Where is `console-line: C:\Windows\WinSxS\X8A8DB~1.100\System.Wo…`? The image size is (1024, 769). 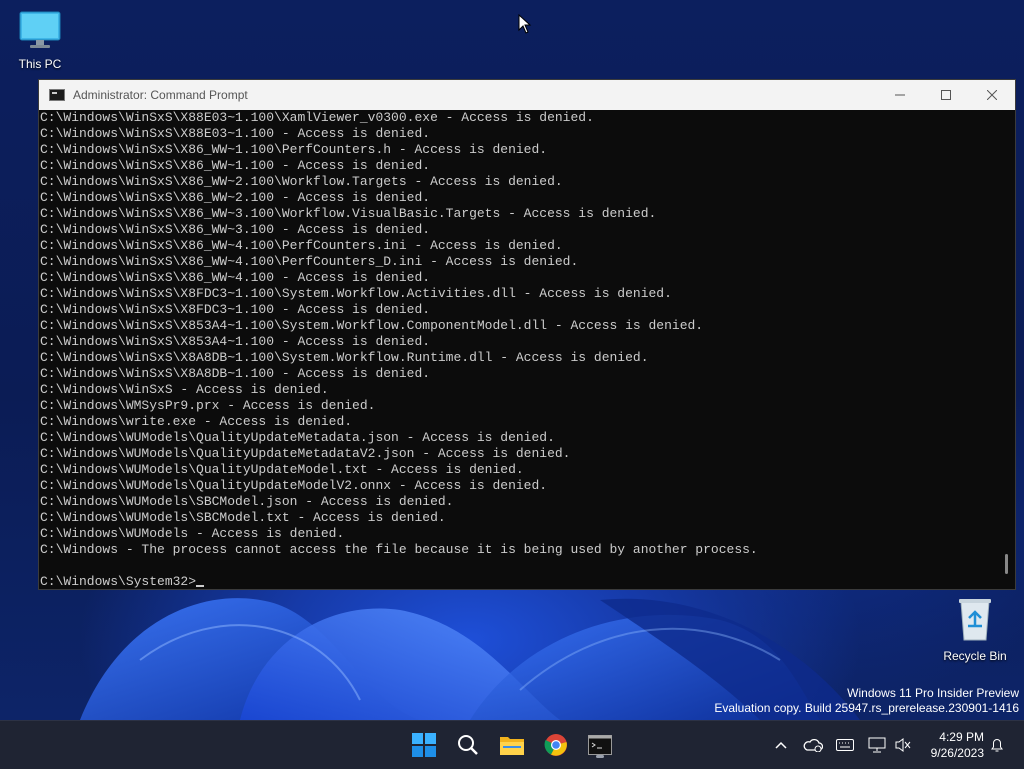
console-line: C:\Windows\WinSxS\X8A8DB~1.100\System.Wo… is located at coordinates (344, 357).